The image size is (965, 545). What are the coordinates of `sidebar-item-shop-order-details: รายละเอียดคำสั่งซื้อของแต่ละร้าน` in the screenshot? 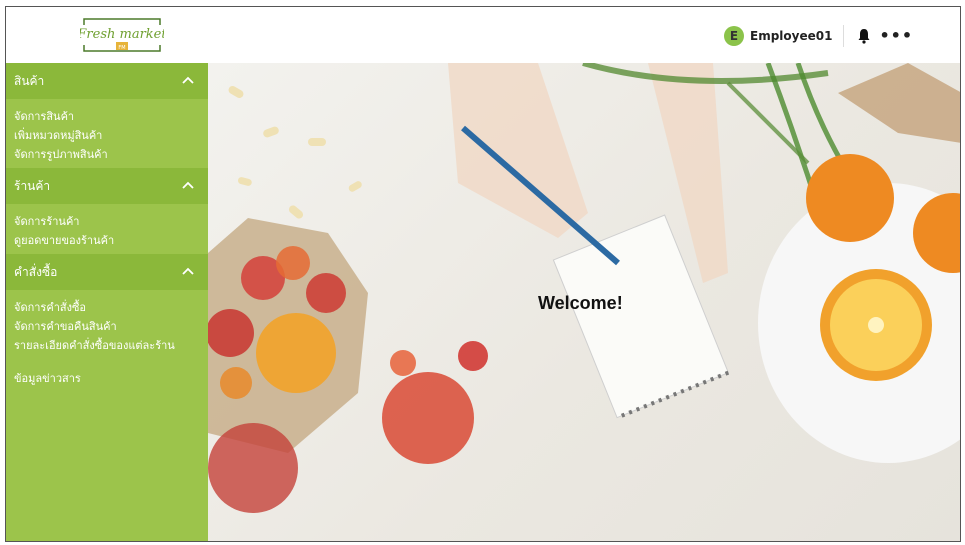 It's located at (111, 345).